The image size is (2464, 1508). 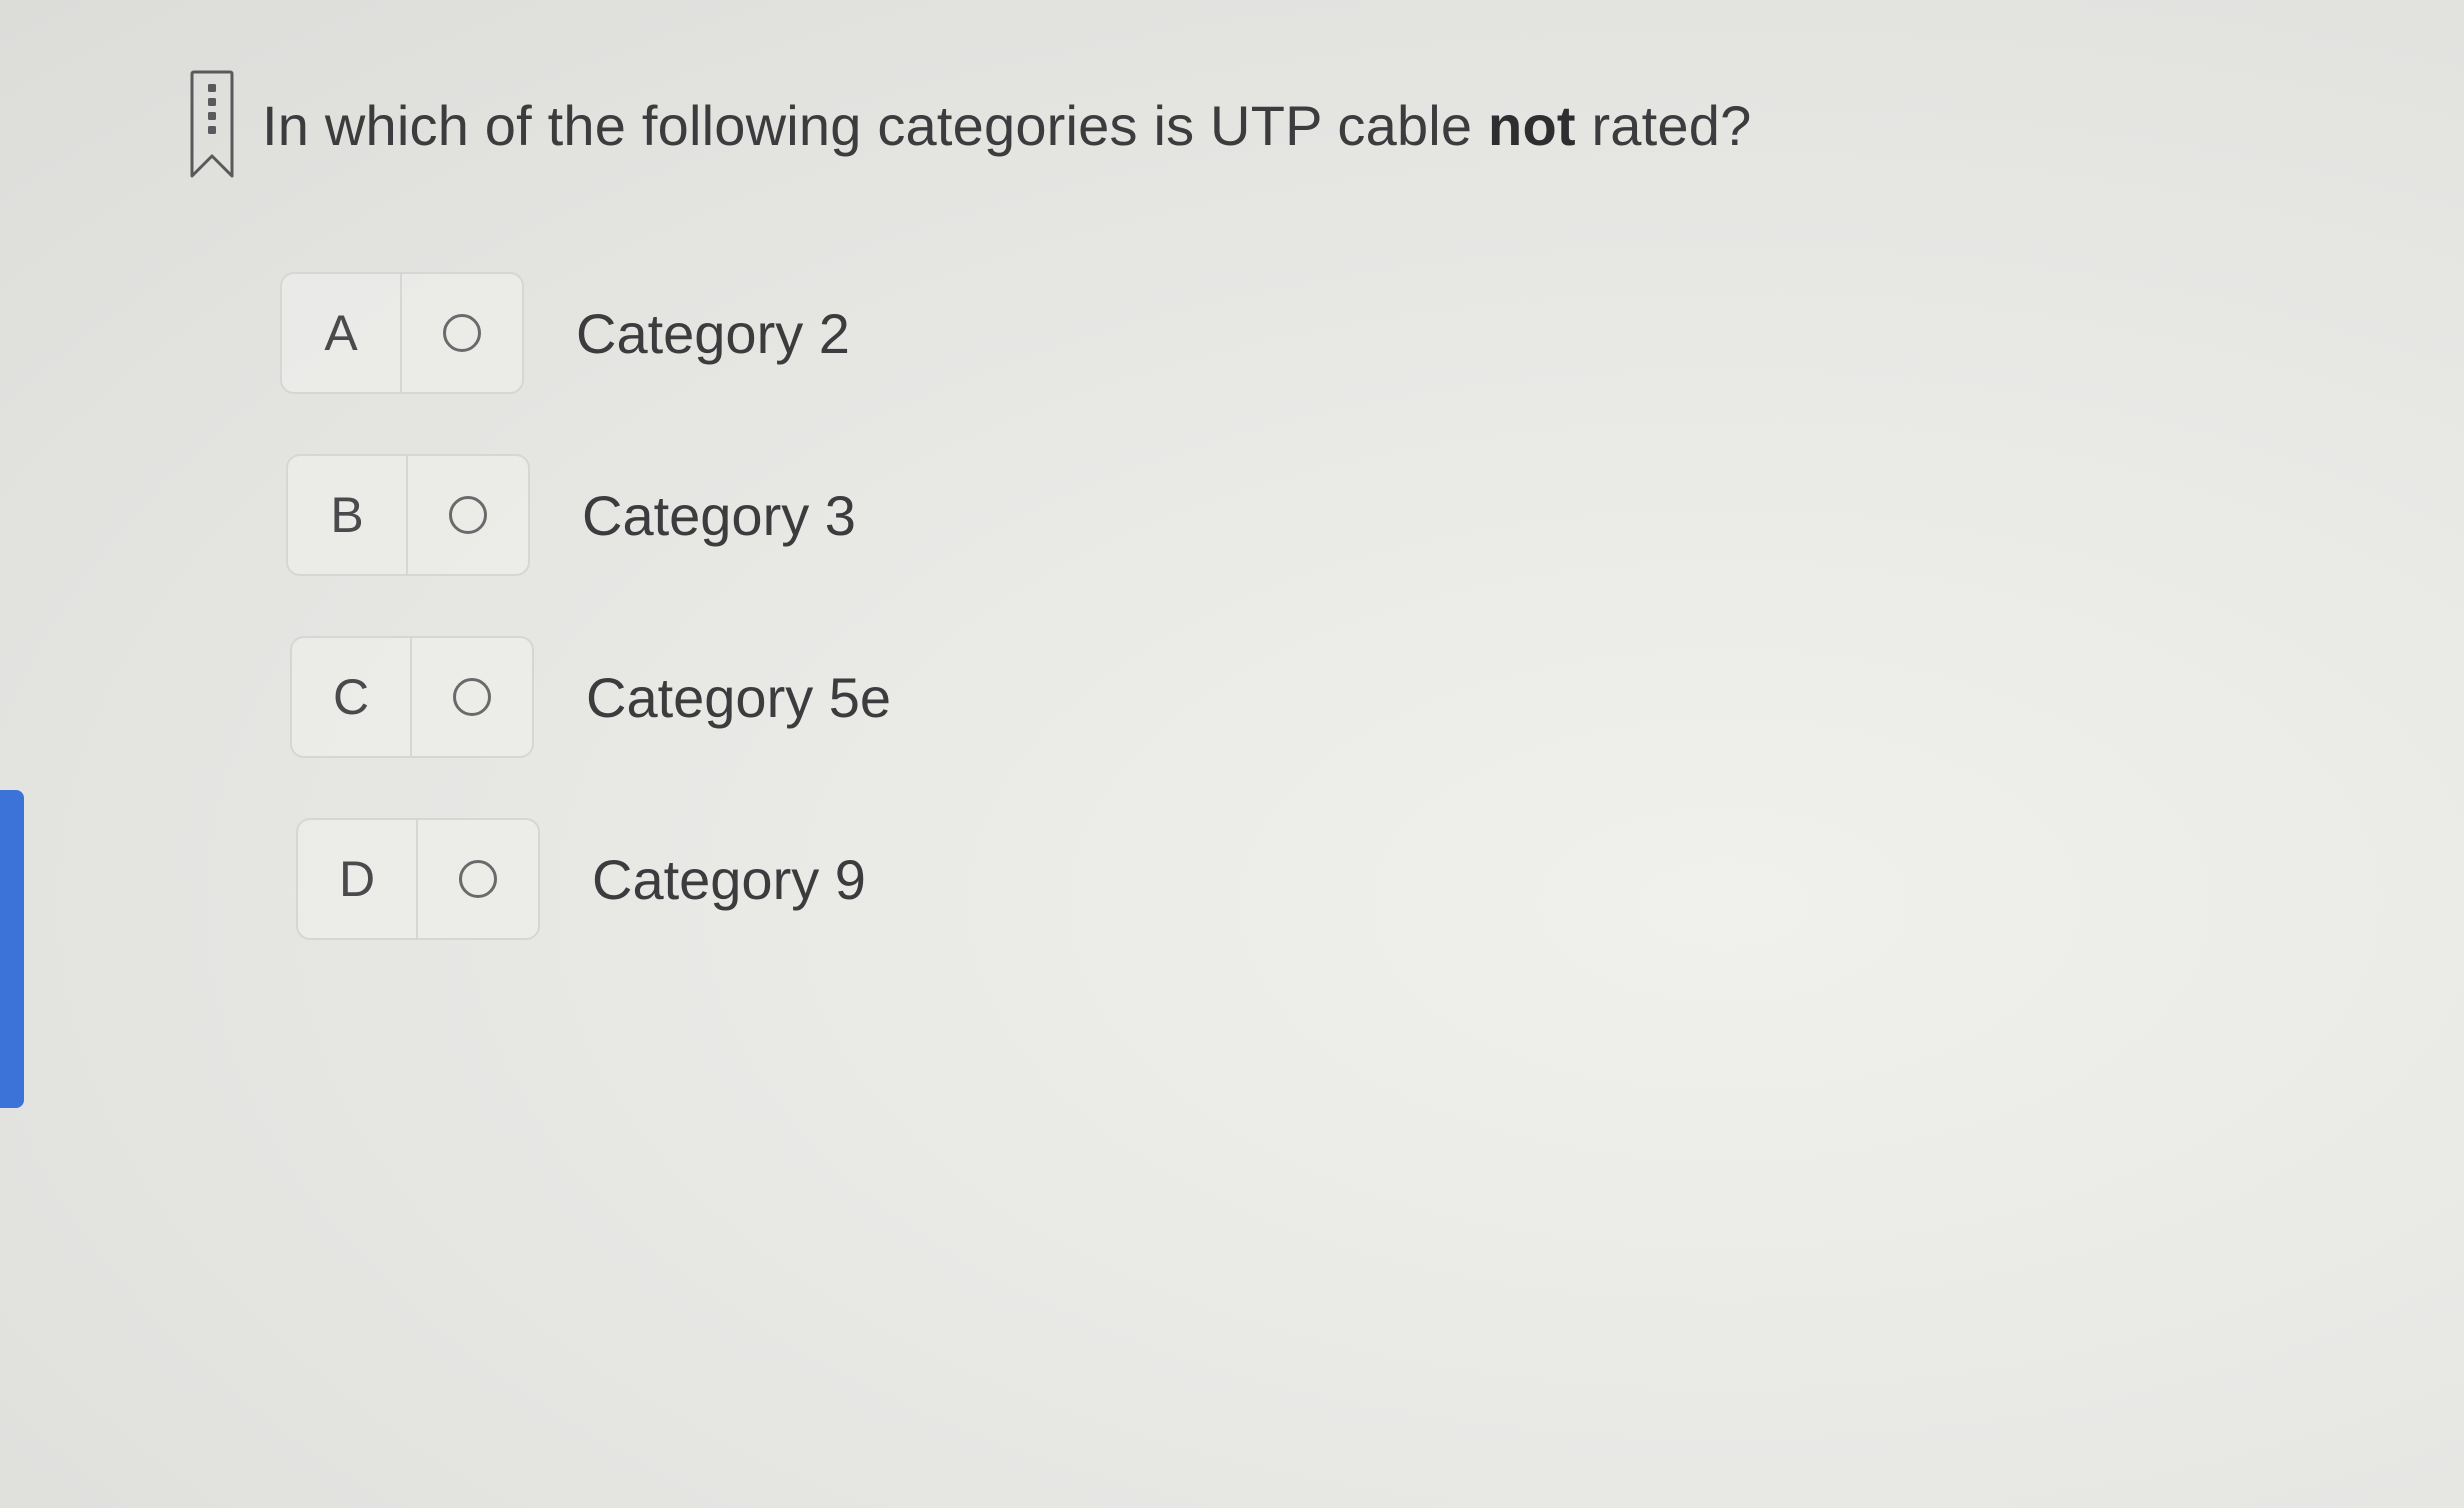 I want to click on left-accent-tab, so click(x=12, y=949).